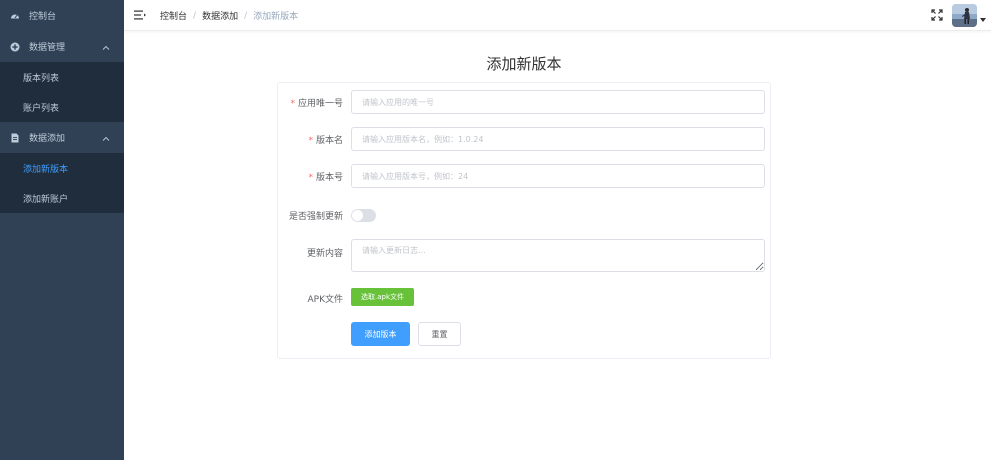 The image size is (991, 460). I want to click on force-update-switch, so click(363, 215).